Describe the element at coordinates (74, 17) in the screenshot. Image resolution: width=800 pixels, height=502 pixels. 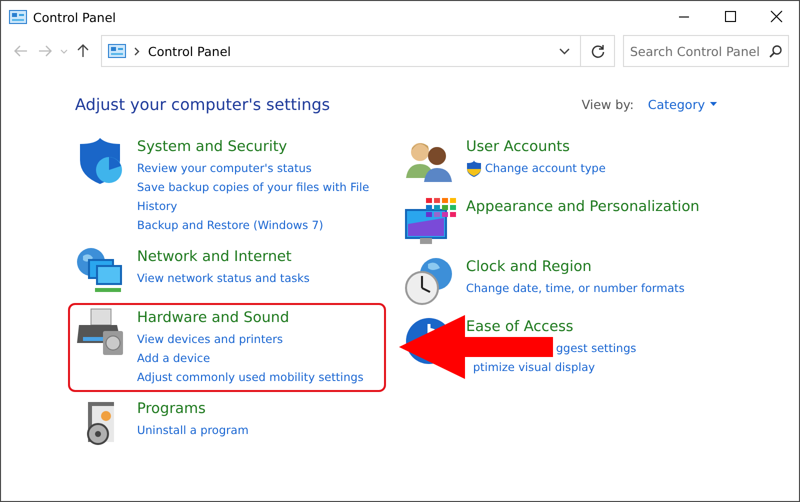
I see `window-title: Control Panel` at that location.